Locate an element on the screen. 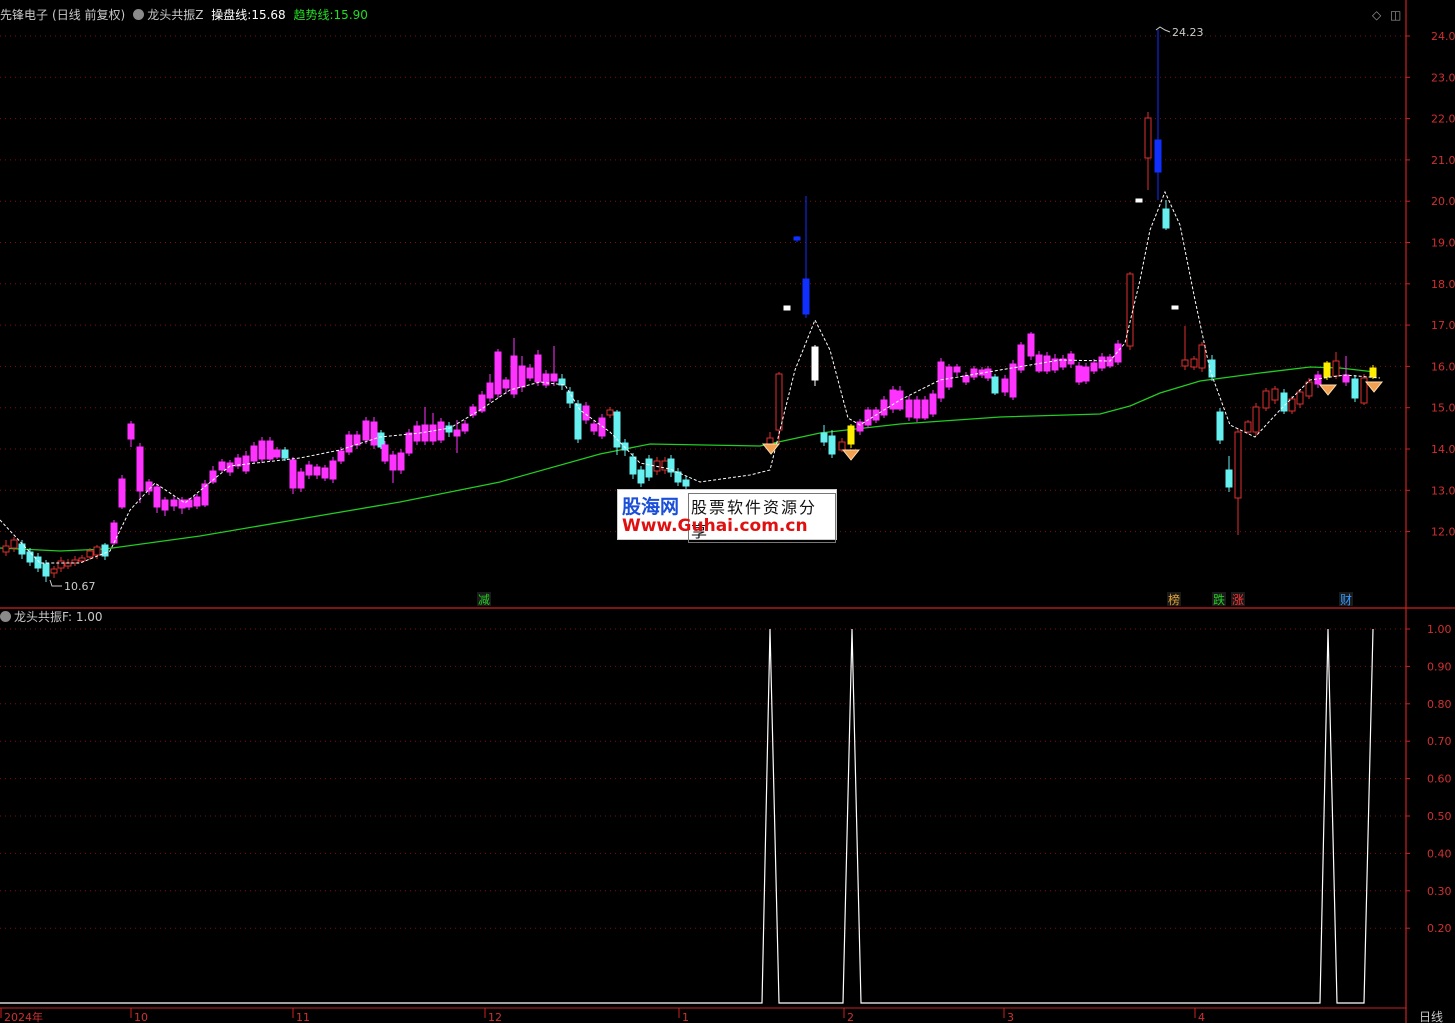 Image resolution: width=1455 pixels, height=1023 pixels. high-price-note: 24.23 is located at coordinates (1188, 32).